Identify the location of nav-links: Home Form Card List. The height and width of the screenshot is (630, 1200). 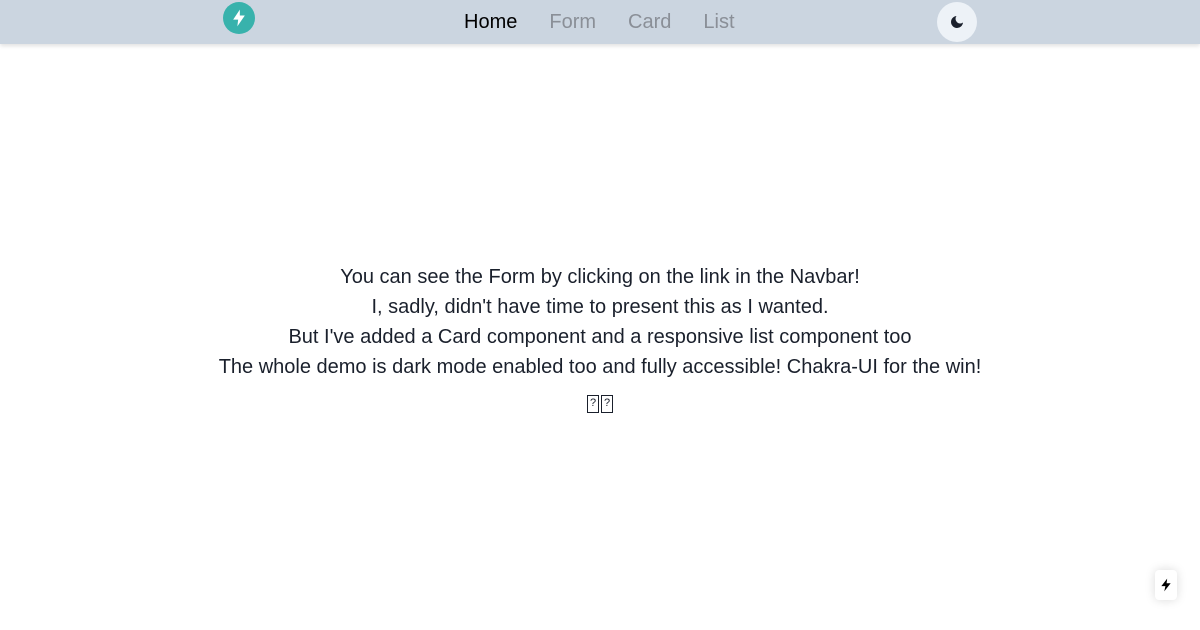
(599, 22).